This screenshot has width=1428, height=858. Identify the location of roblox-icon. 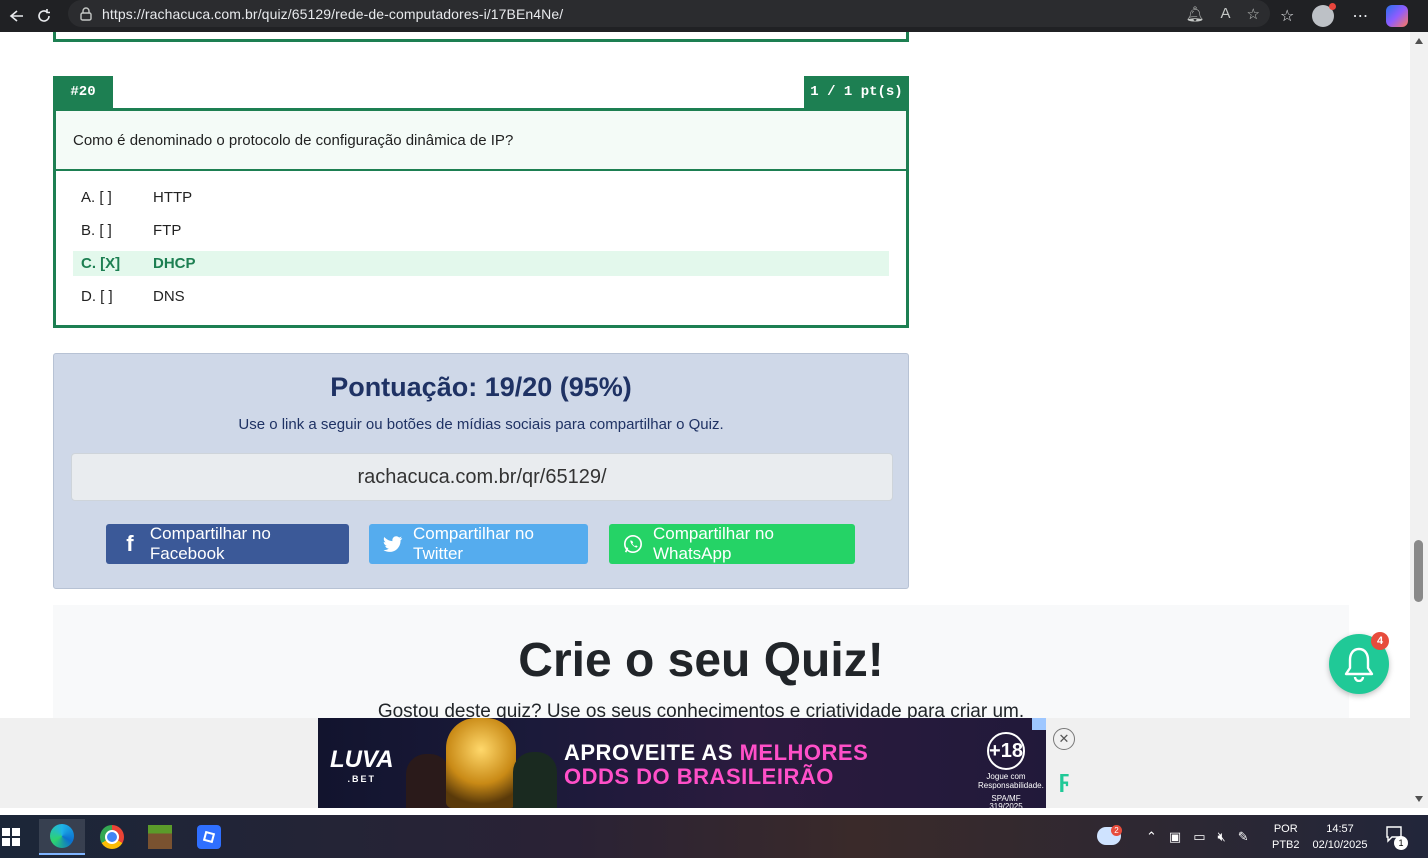
(209, 837).